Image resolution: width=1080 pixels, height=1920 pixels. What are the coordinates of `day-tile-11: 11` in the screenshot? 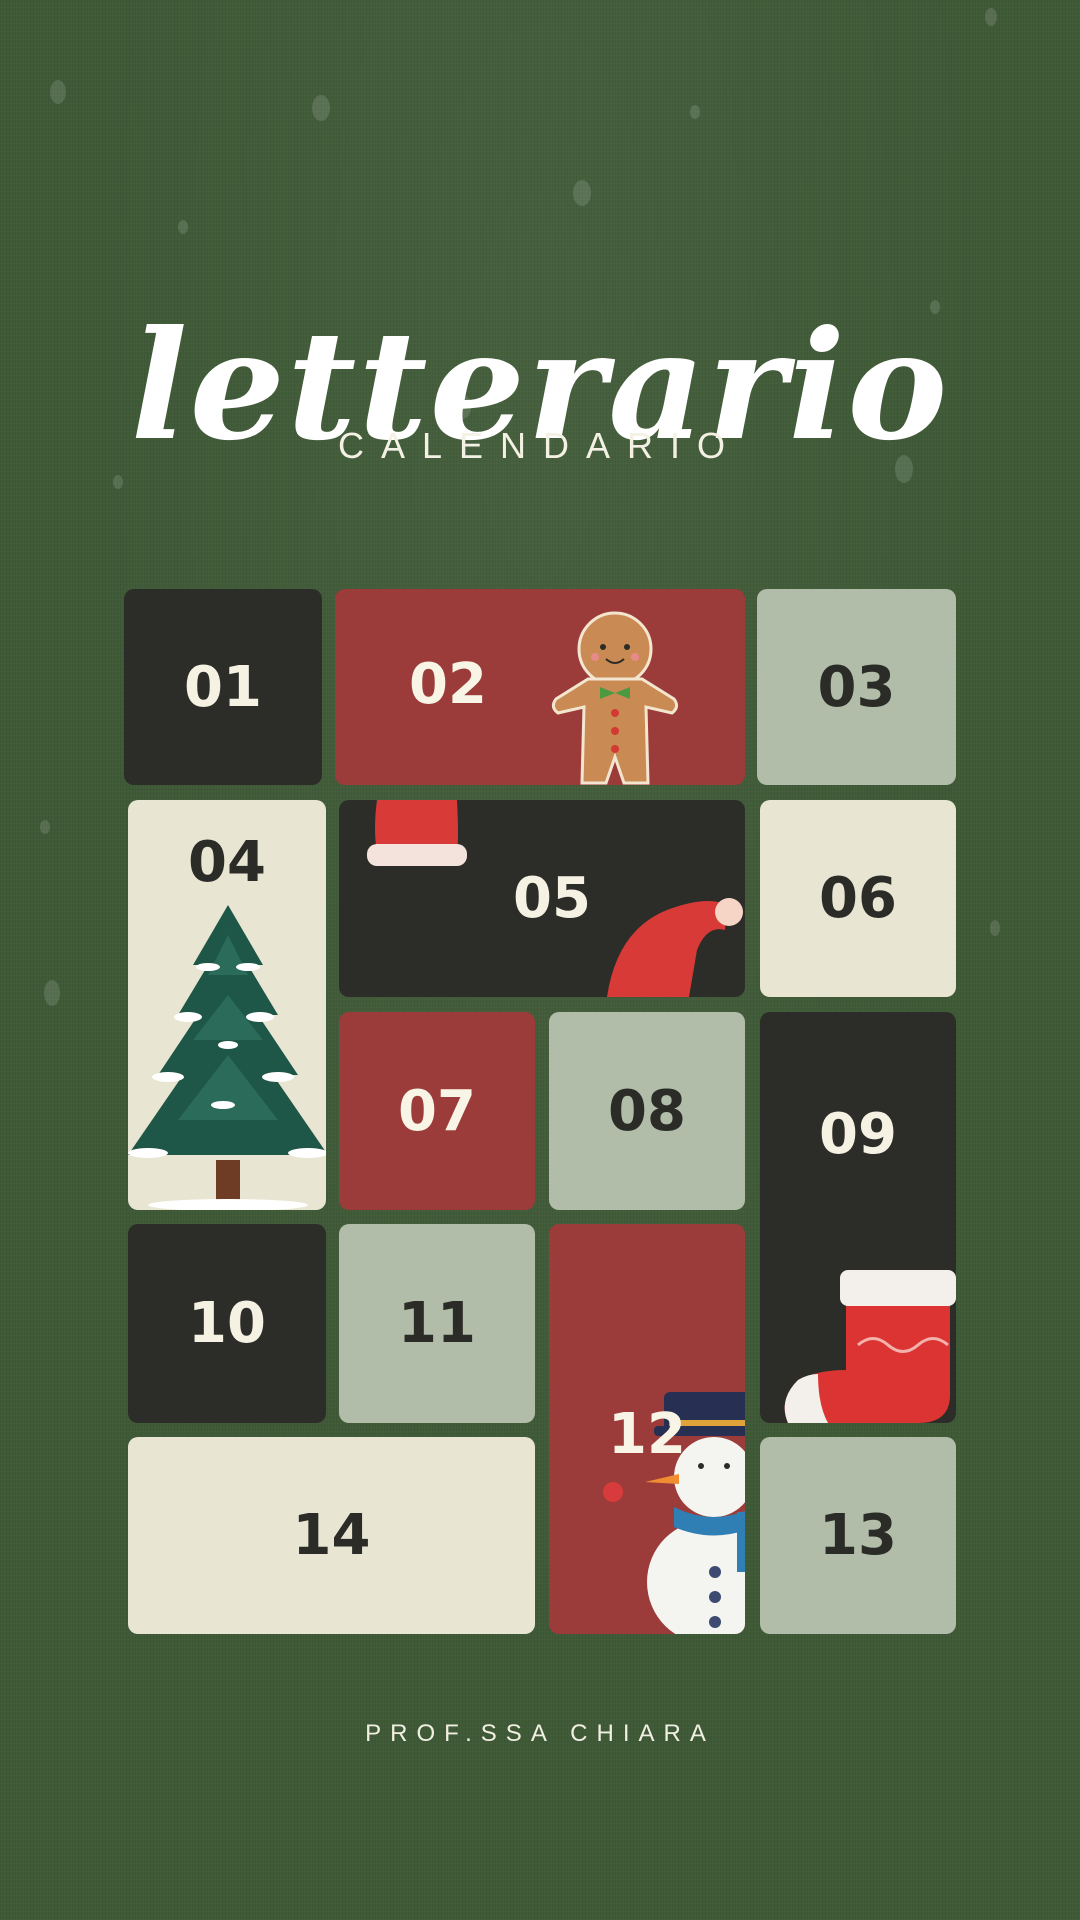 It's located at (437, 1323).